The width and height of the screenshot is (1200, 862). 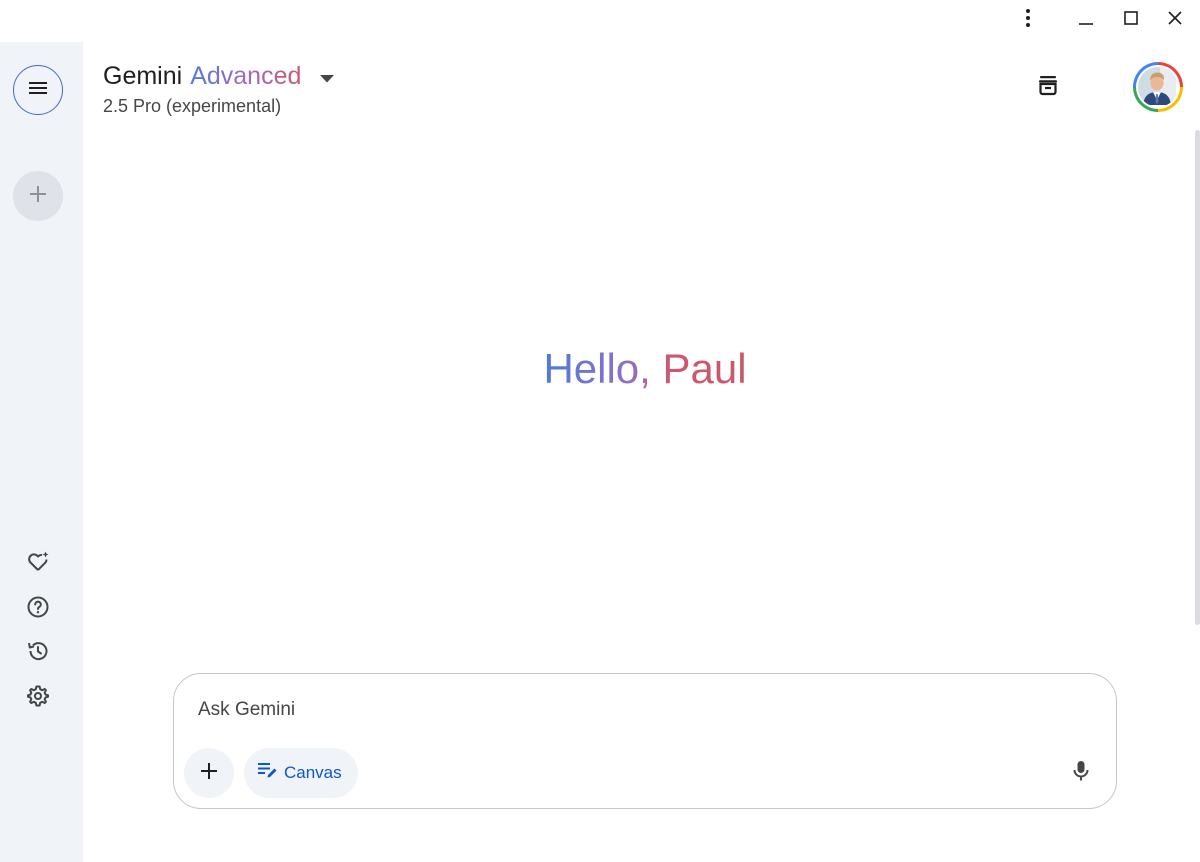 I want to click on canvas-edit-icon, so click(x=268, y=773).